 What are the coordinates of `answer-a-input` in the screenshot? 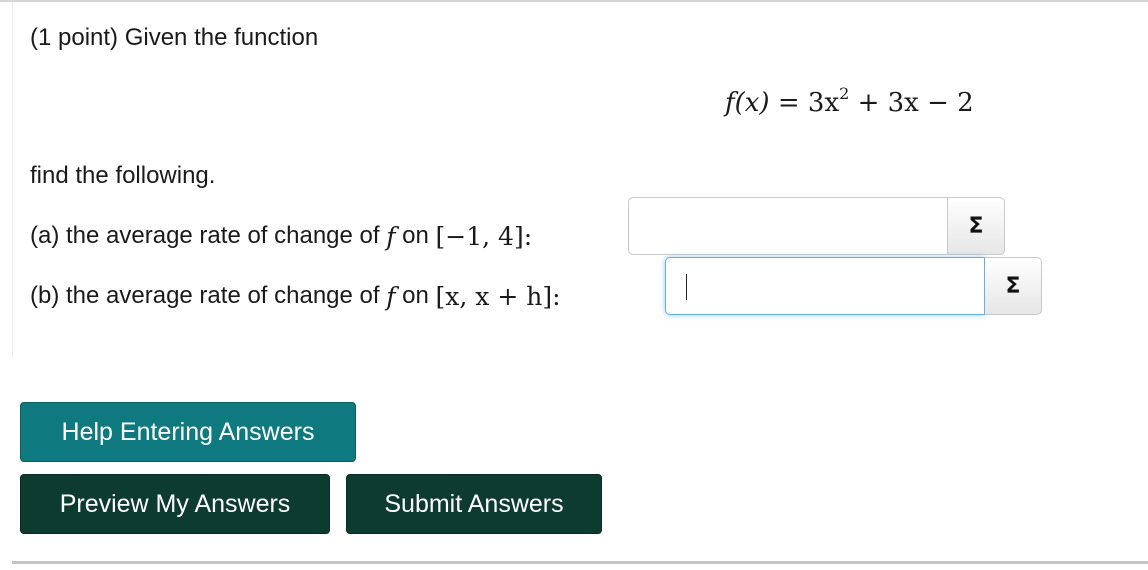 It's located at (788, 226).